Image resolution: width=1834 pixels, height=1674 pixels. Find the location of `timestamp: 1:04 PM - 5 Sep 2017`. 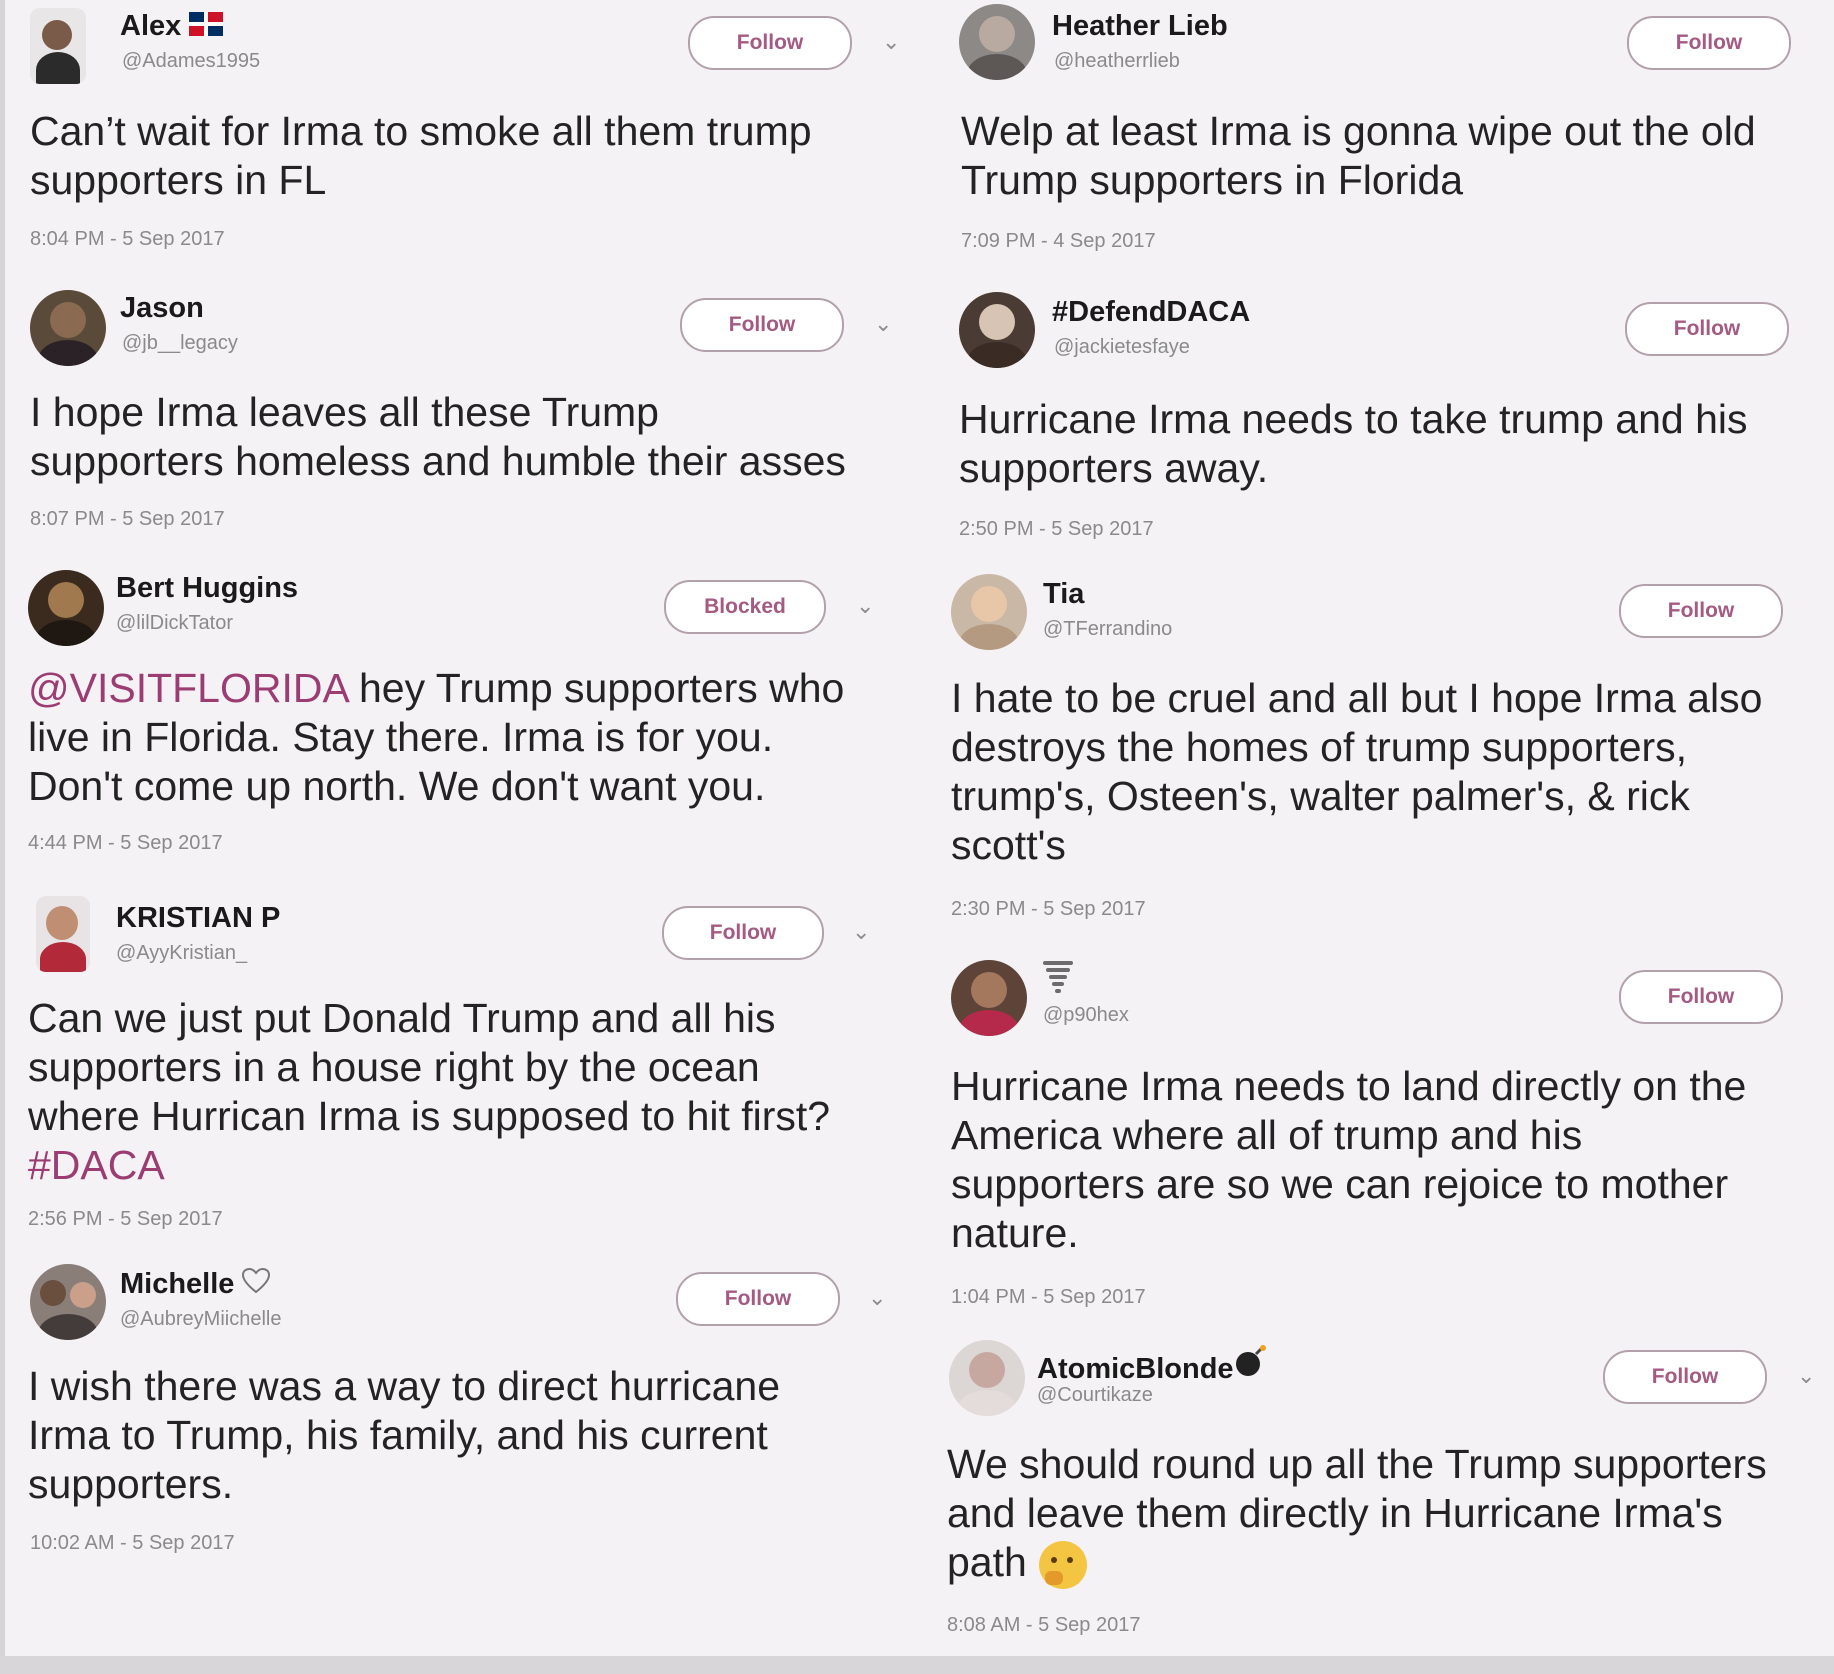

timestamp: 1:04 PM - 5 Sep 2017 is located at coordinates (1048, 1297).